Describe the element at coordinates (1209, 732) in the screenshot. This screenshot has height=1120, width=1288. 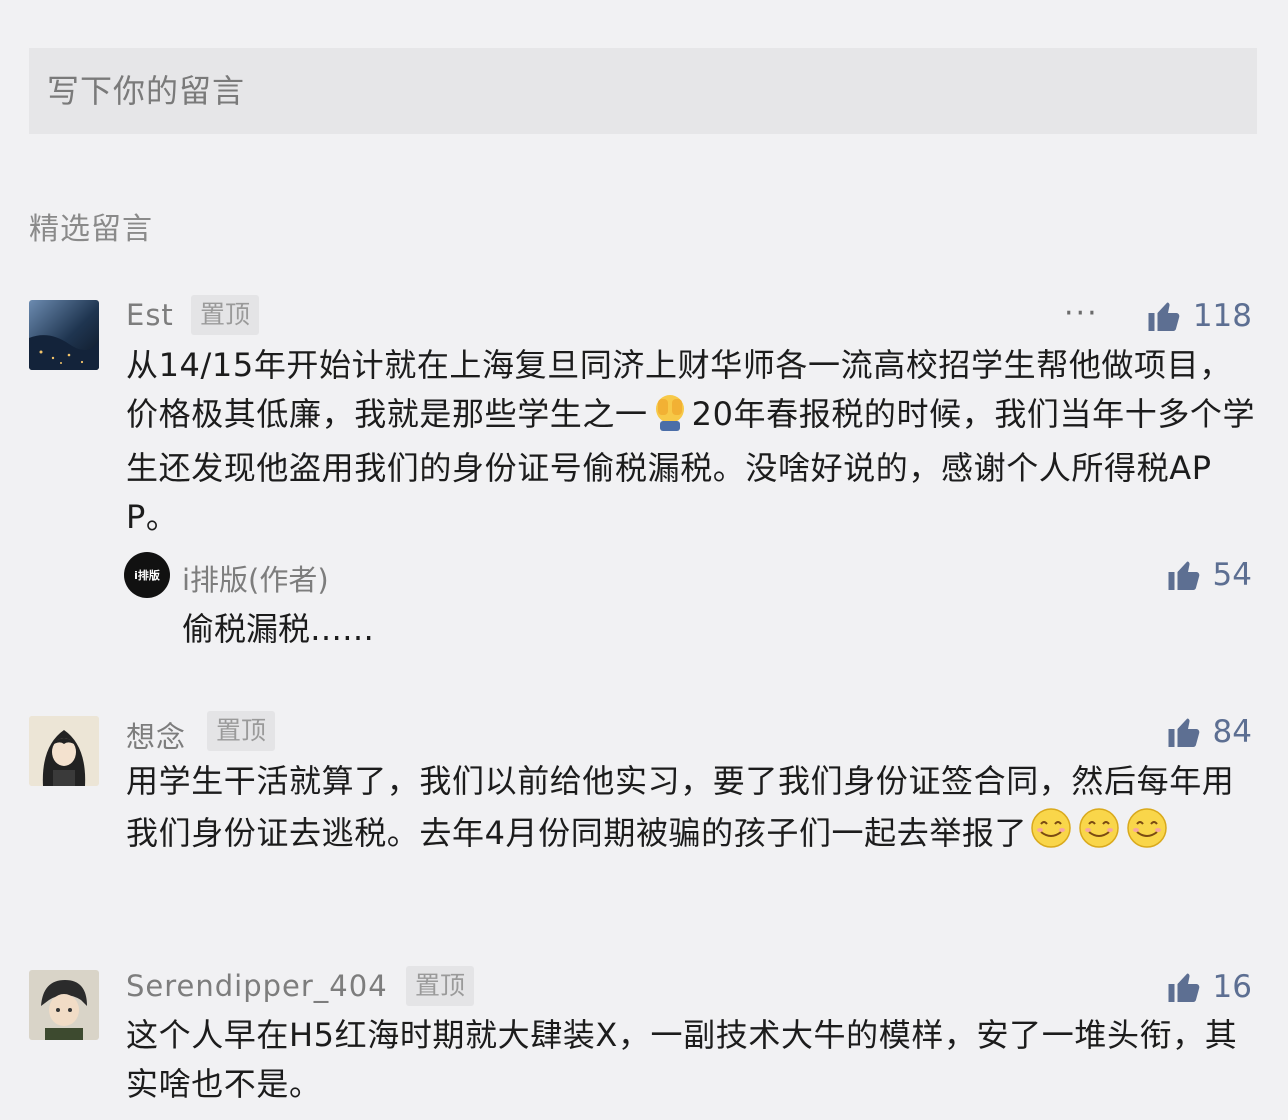
I see `like-button: 84` at that location.